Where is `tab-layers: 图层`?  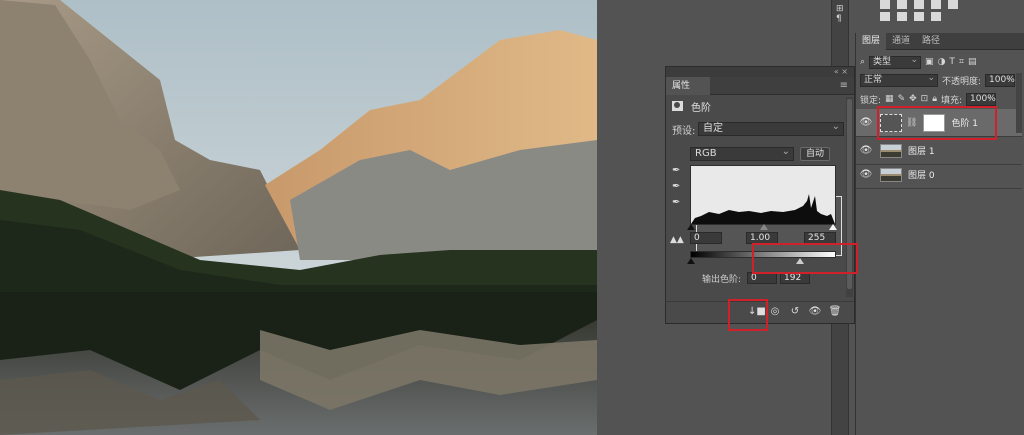 tab-layers: 图层 is located at coordinates (871, 41).